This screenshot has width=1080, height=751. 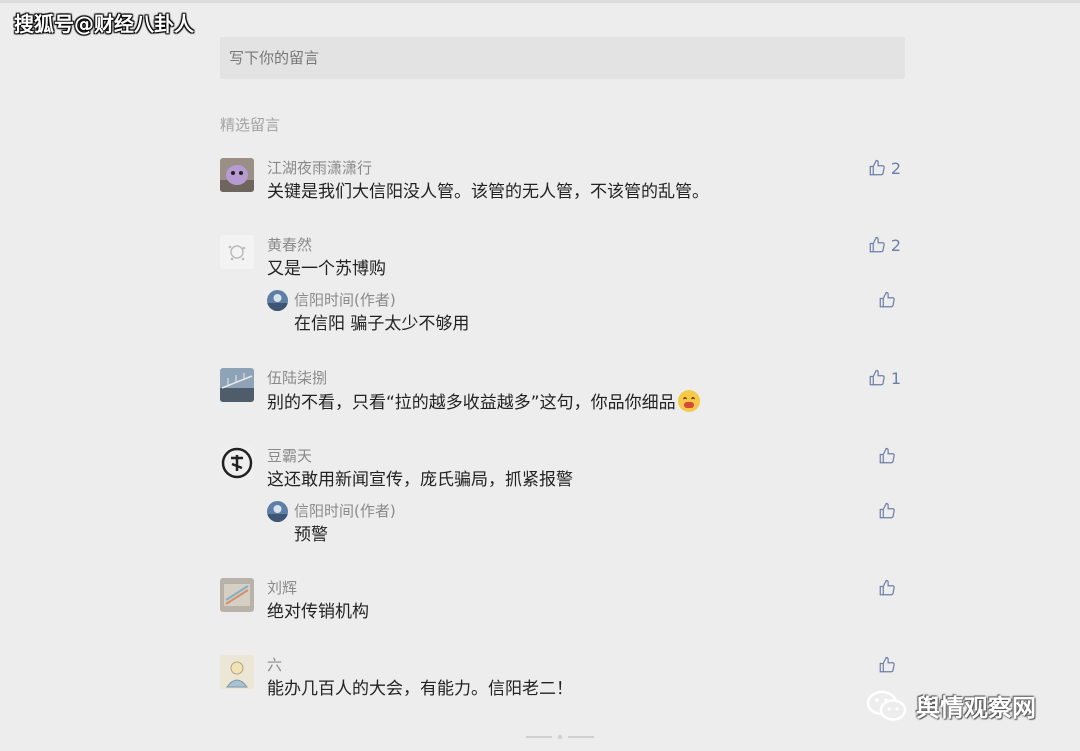 What do you see at coordinates (488, 192) in the screenshot?
I see `comment-text: 关键是我们大信阳没人管。该管的无人管，不该管的乱管。` at bounding box center [488, 192].